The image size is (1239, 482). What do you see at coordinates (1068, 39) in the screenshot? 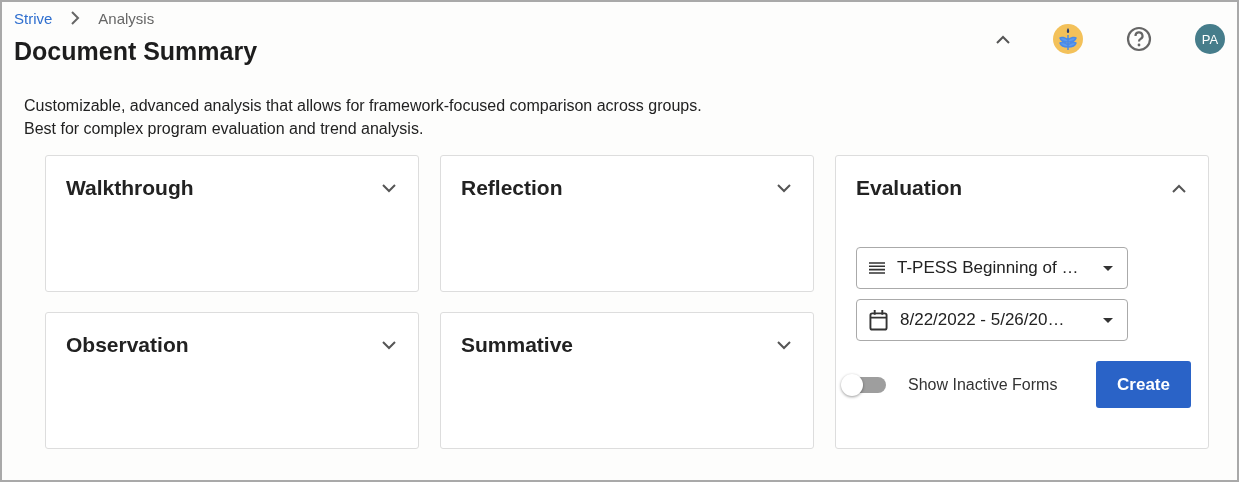
I see `plant-logo-icon` at bounding box center [1068, 39].